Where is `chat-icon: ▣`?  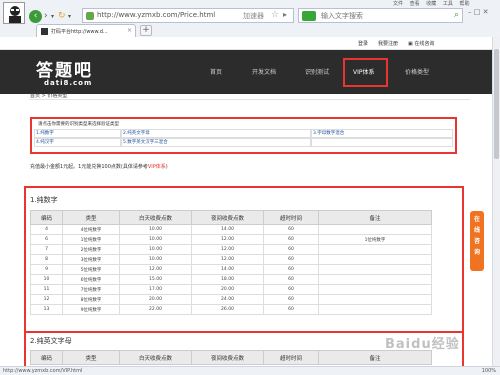 chat-icon: ▣ is located at coordinates (410, 44).